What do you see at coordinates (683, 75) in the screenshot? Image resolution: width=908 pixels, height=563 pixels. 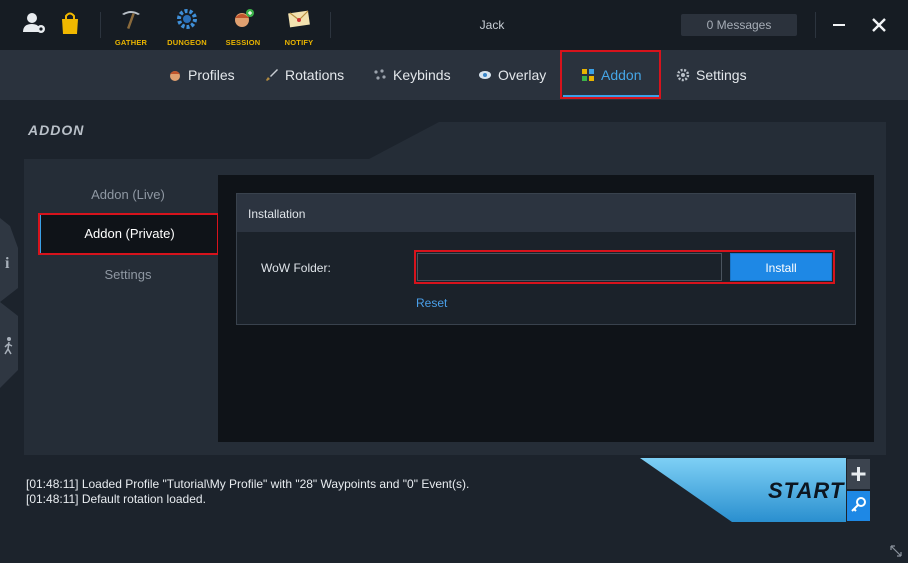 I see `cog-icon` at bounding box center [683, 75].